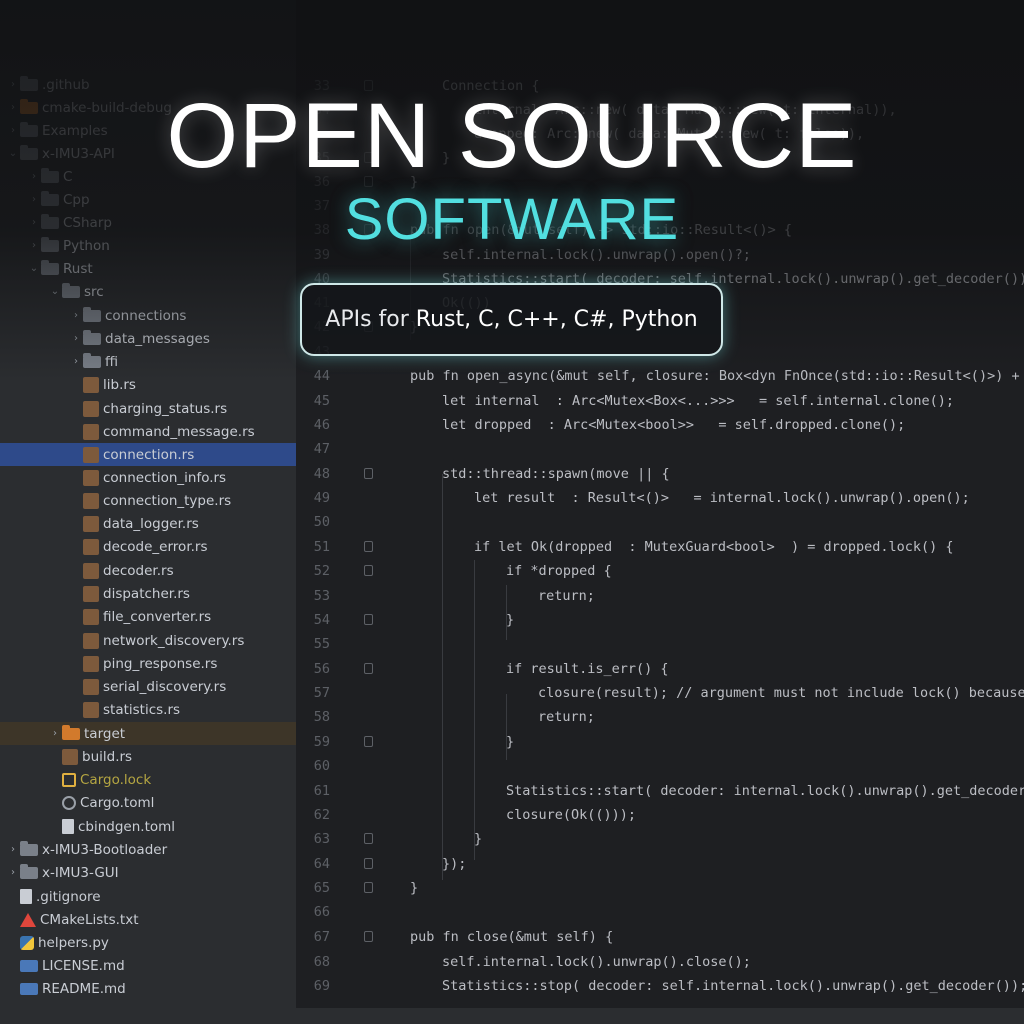 Image resolution: width=1024 pixels, height=1024 pixels. I want to click on line-number: 49, so click(321, 498).